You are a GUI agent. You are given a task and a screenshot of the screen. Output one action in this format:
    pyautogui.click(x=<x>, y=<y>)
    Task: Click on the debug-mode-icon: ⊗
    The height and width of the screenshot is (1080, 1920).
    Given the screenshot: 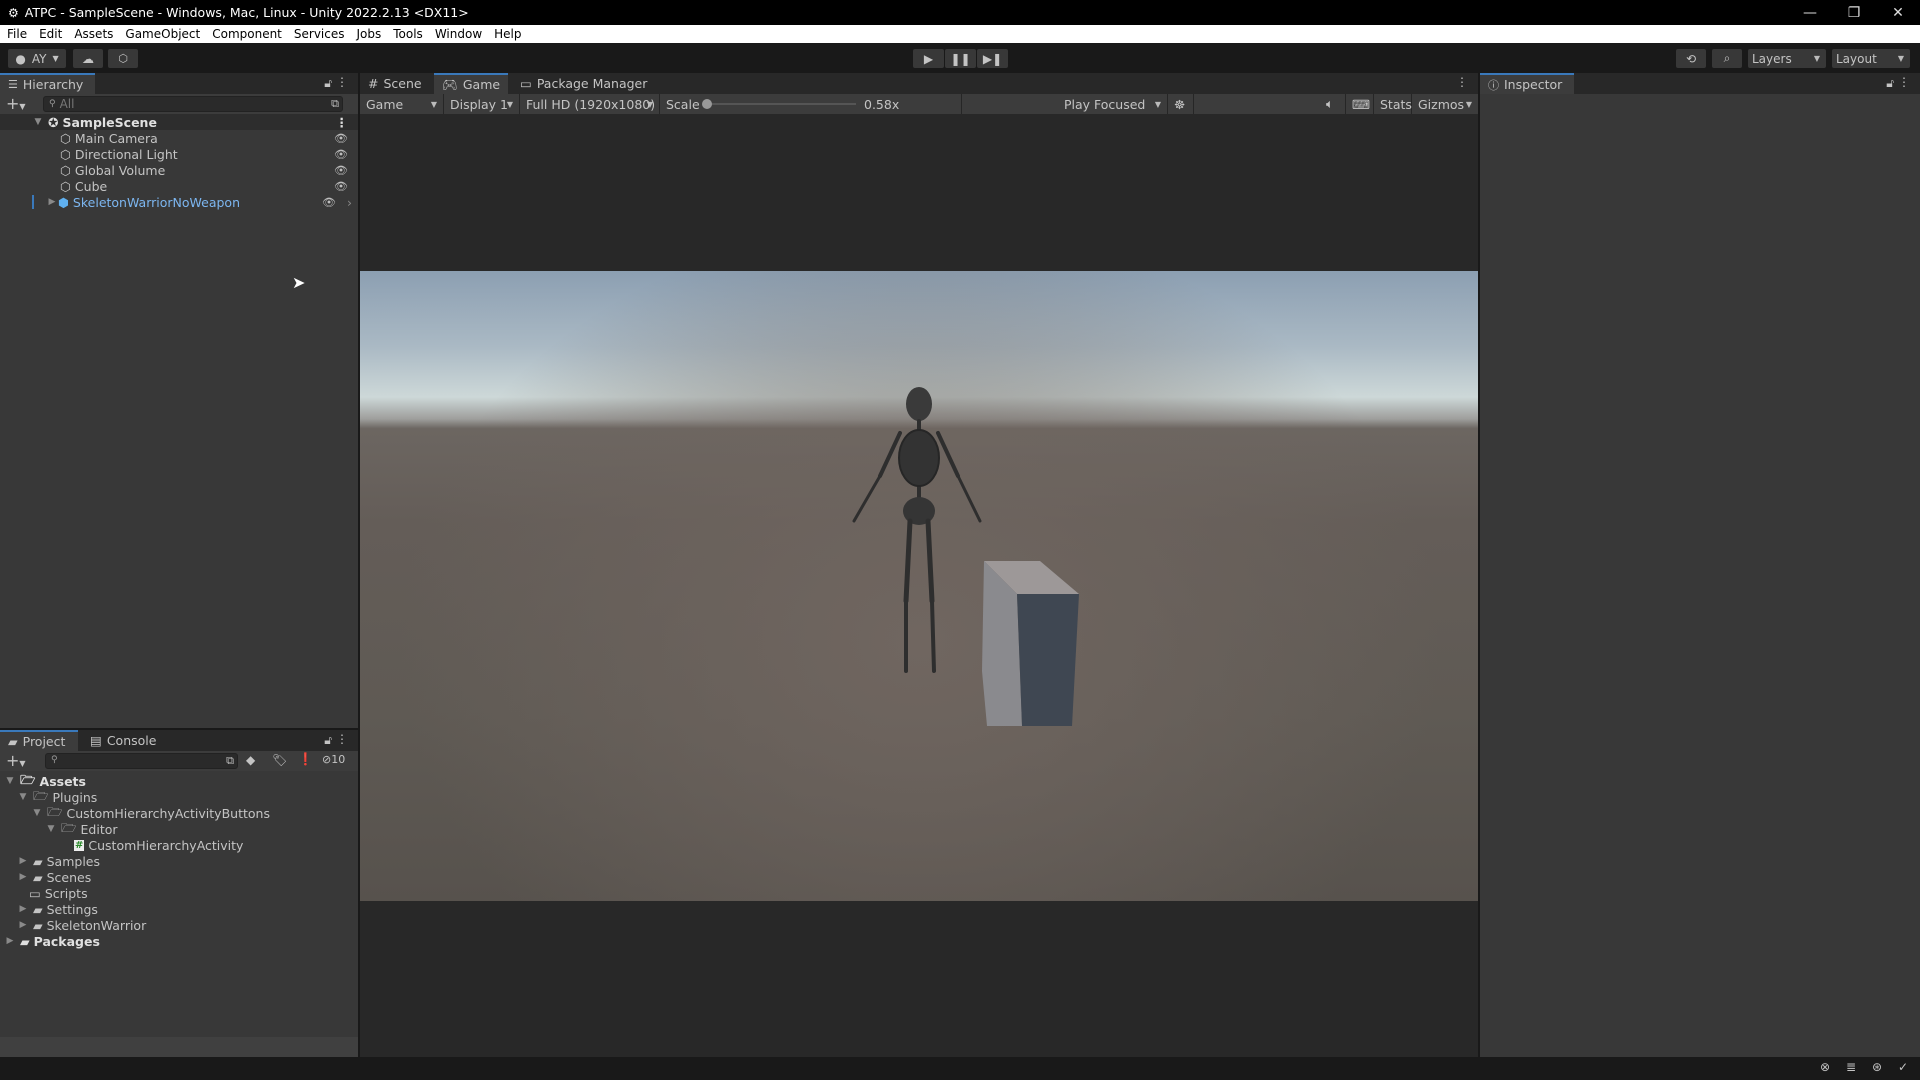 What is the action you would take?
    pyautogui.click(x=1825, y=1067)
    